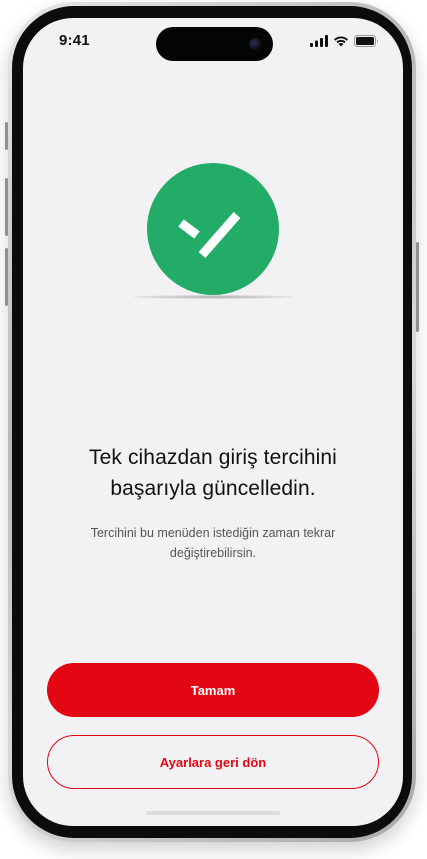 This screenshot has width=427, height=859. Describe the element at coordinates (74, 40) in the screenshot. I see `status-time: 9:41` at that location.